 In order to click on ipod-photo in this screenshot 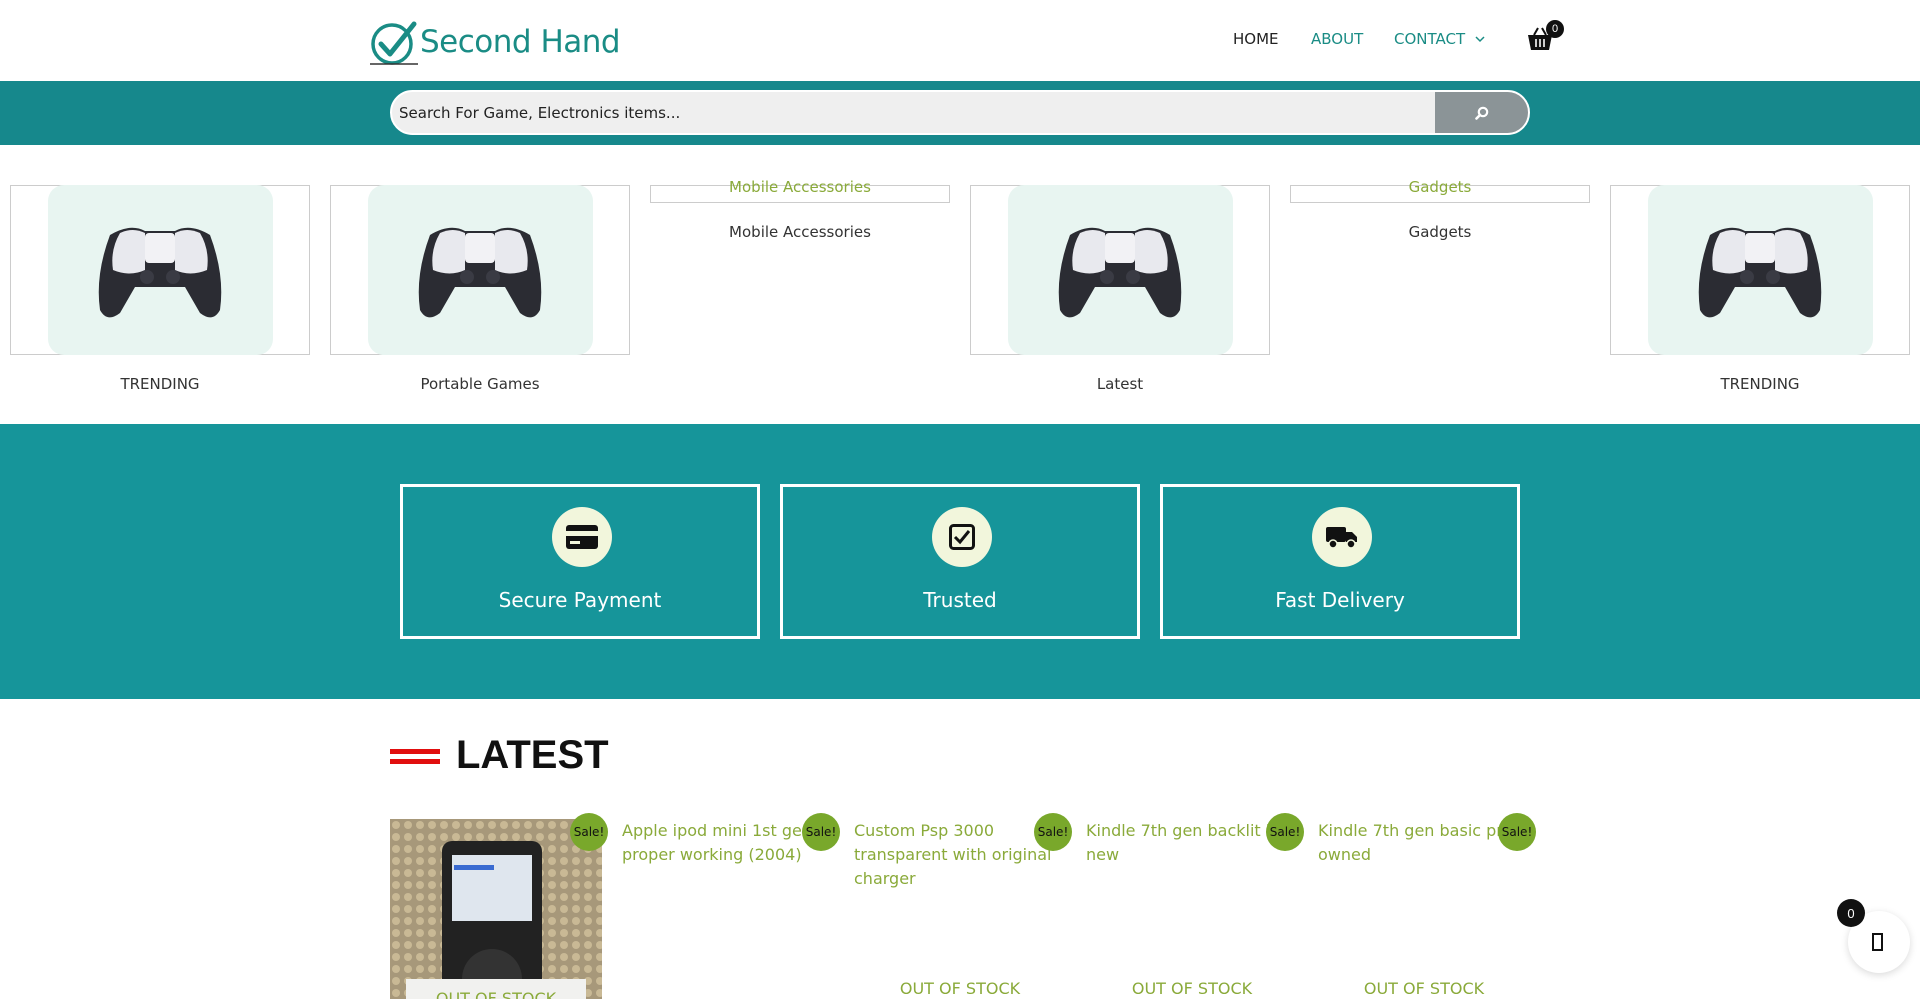, I will do `click(496, 909)`.